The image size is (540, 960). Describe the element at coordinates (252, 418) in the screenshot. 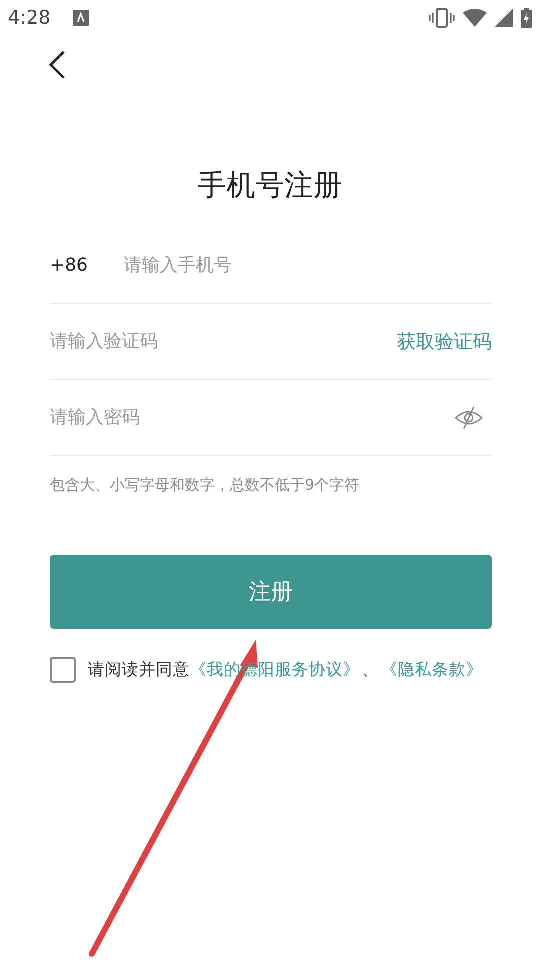

I see `password-input: 请输入密码` at that location.